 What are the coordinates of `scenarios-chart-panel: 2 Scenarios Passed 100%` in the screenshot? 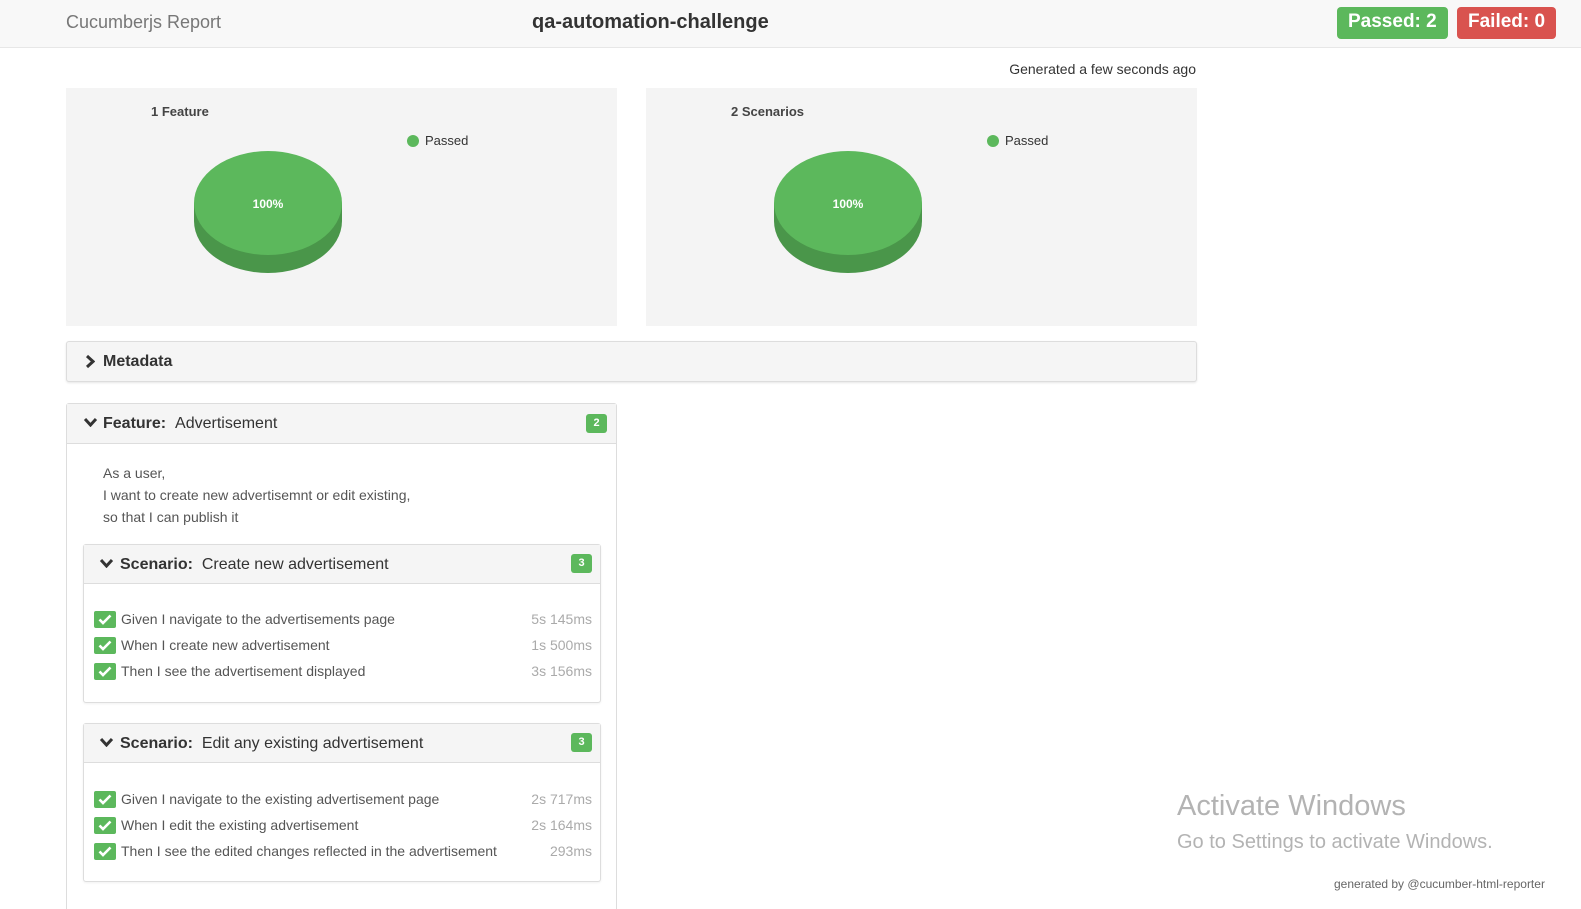 It's located at (921, 207).